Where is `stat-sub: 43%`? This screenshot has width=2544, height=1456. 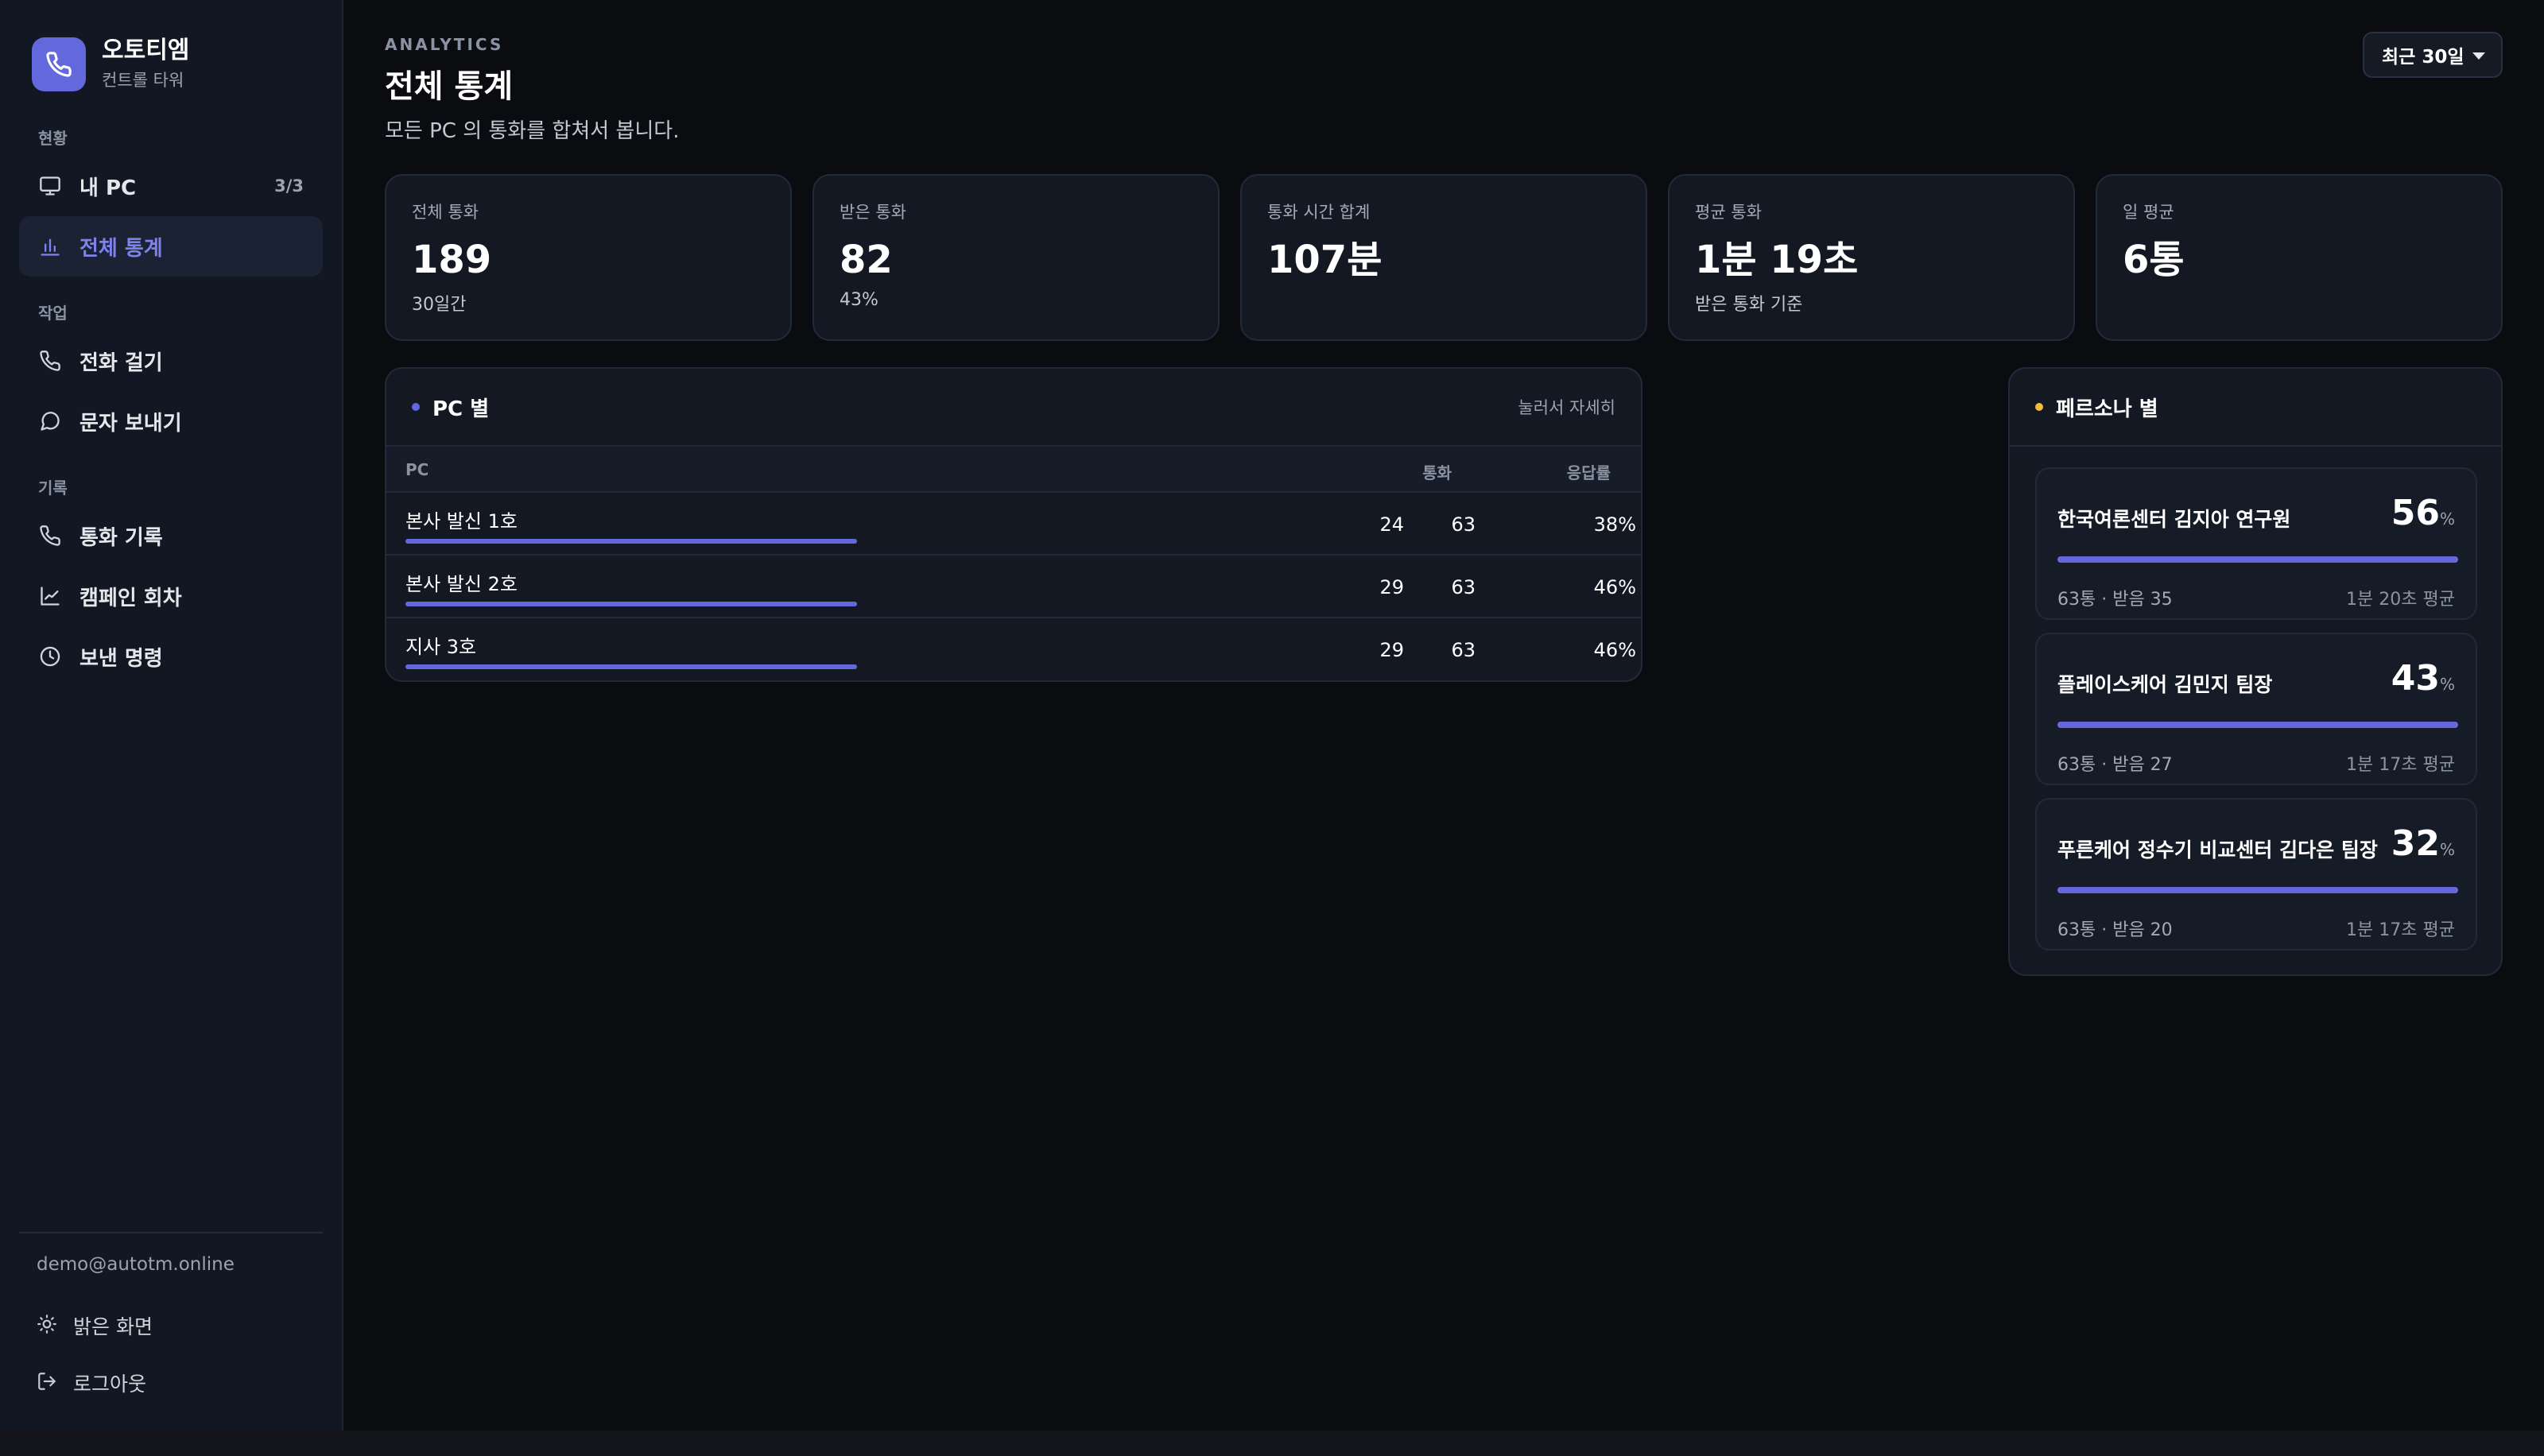 stat-sub: 43% is located at coordinates (859, 300).